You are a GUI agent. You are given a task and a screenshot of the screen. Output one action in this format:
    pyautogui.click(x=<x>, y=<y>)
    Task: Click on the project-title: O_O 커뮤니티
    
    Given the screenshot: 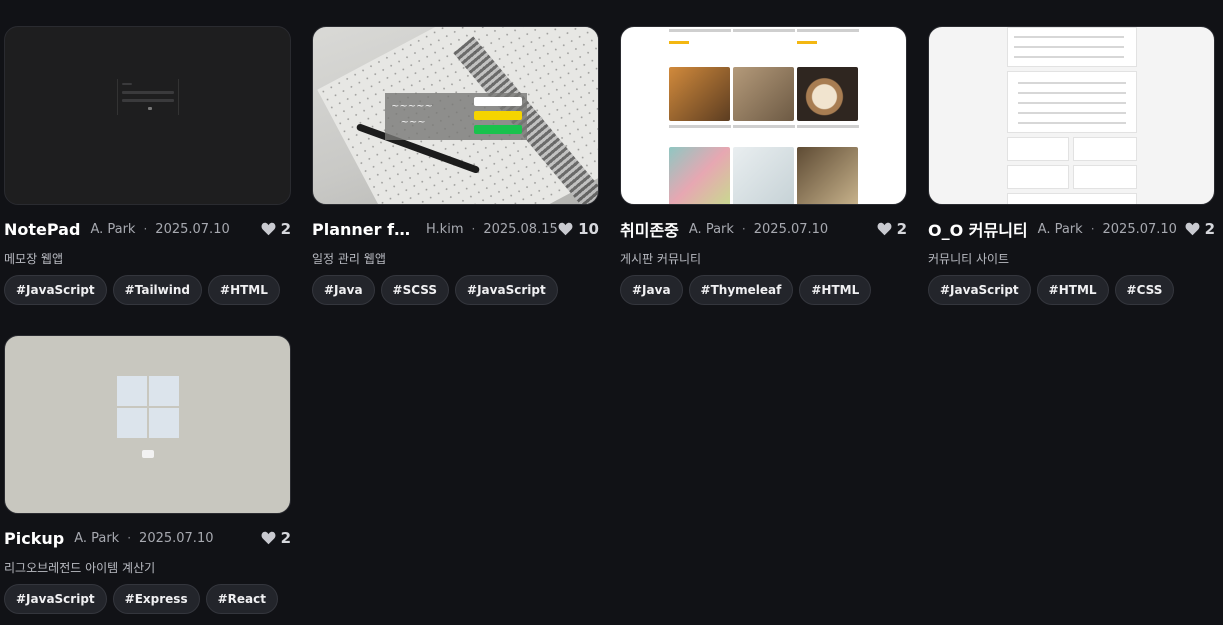 What is the action you would take?
    pyautogui.click(x=978, y=229)
    